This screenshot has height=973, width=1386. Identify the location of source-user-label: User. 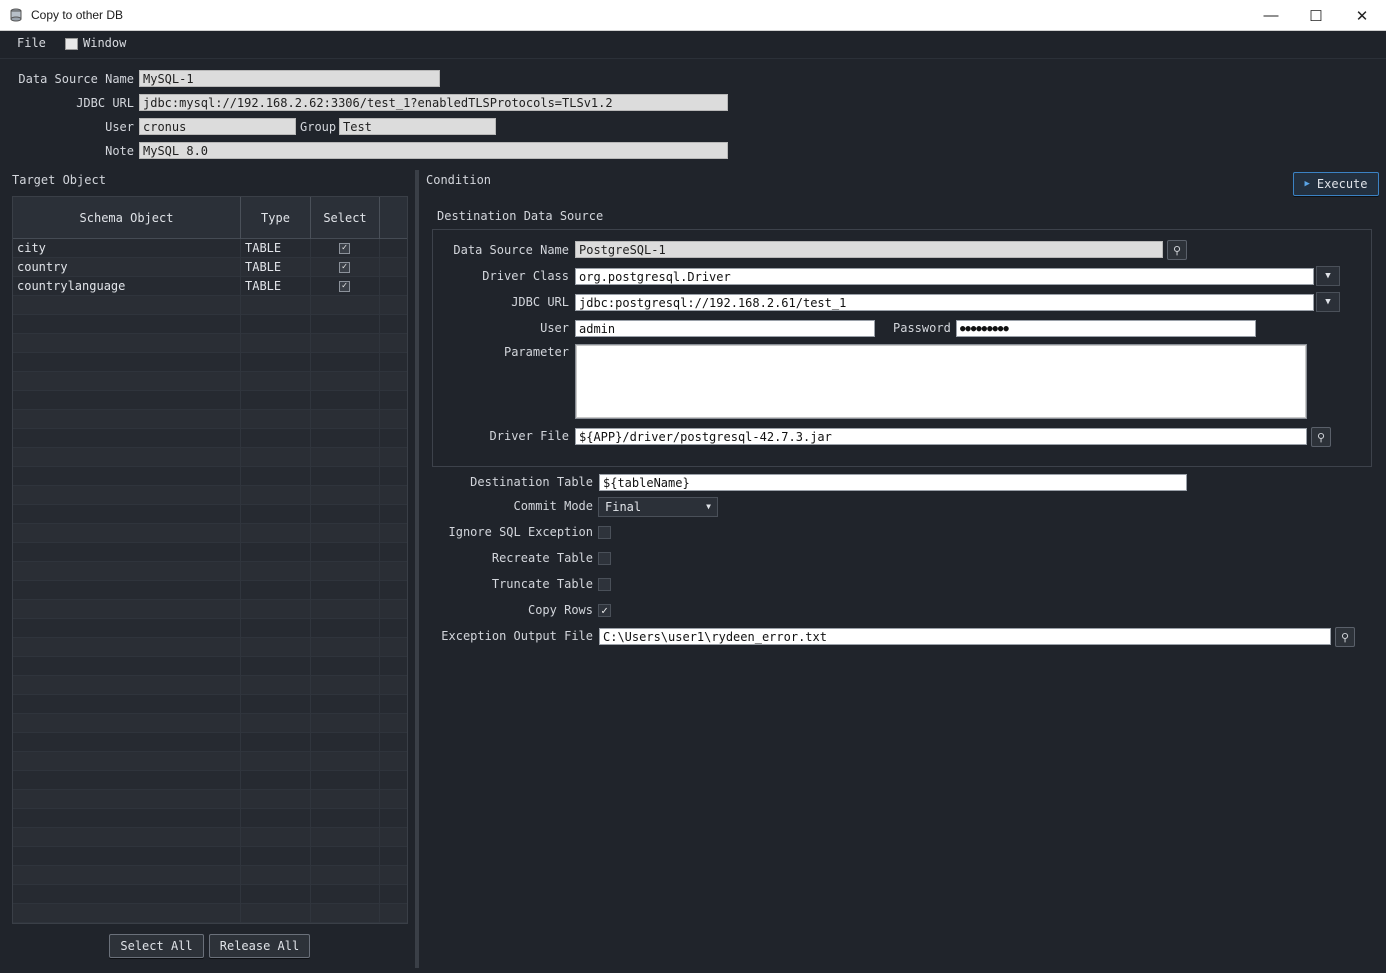
(119, 127).